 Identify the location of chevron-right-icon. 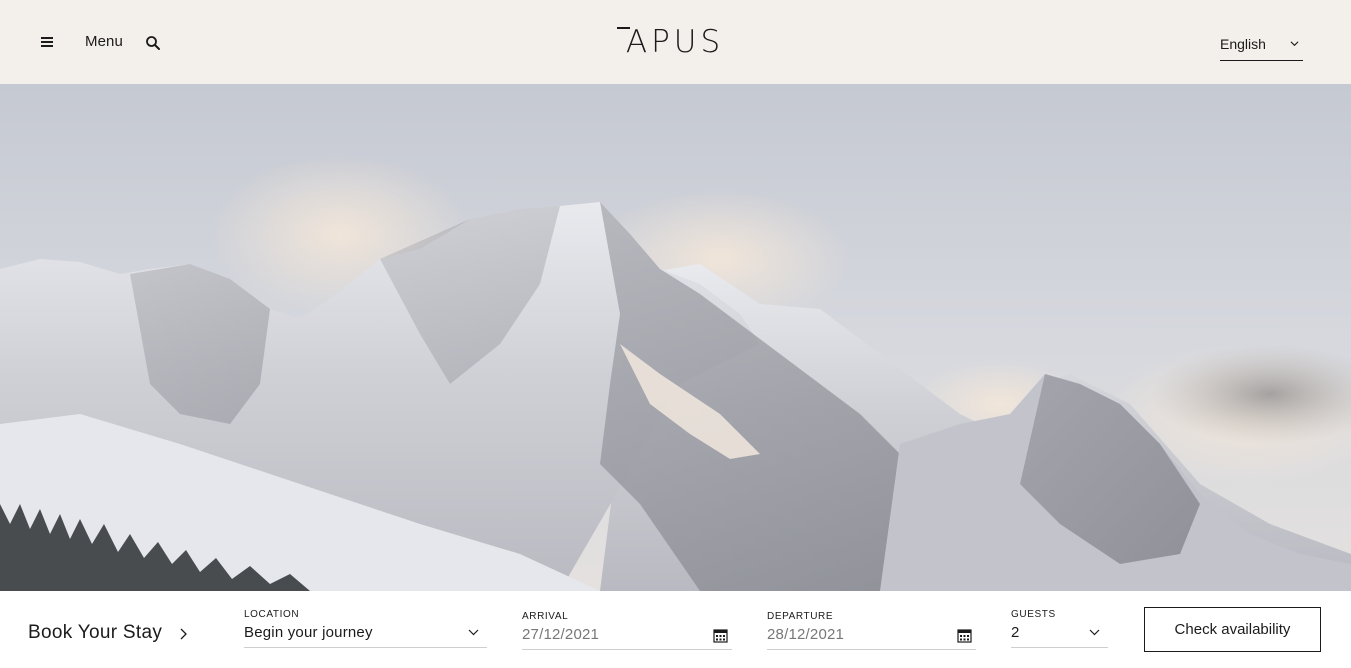
(184, 634).